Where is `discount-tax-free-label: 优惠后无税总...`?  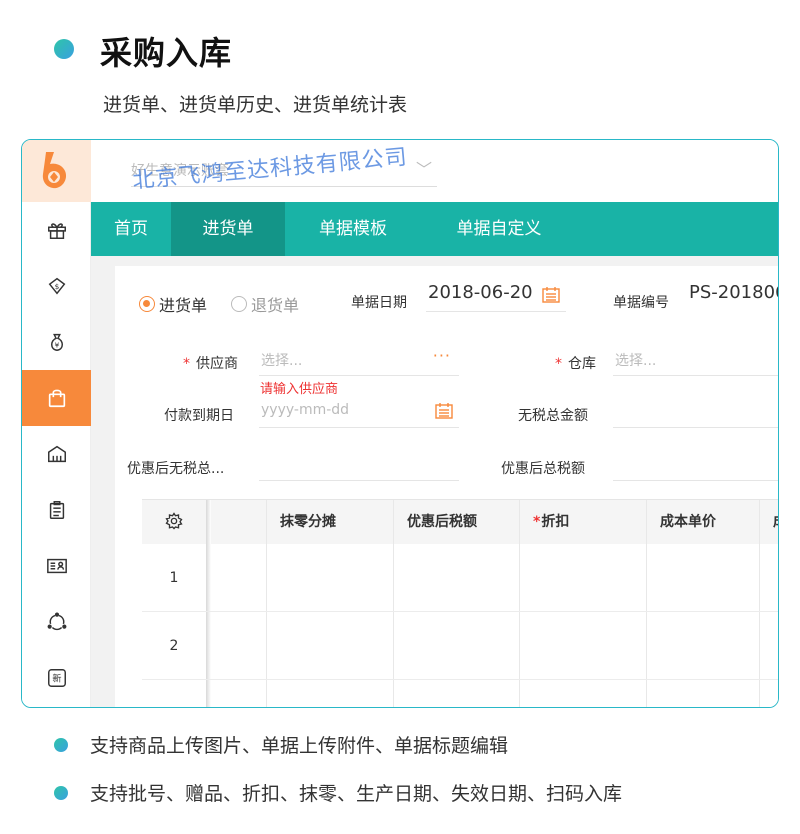
discount-tax-free-label: 优惠后无税总... is located at coordinates (176, 469).